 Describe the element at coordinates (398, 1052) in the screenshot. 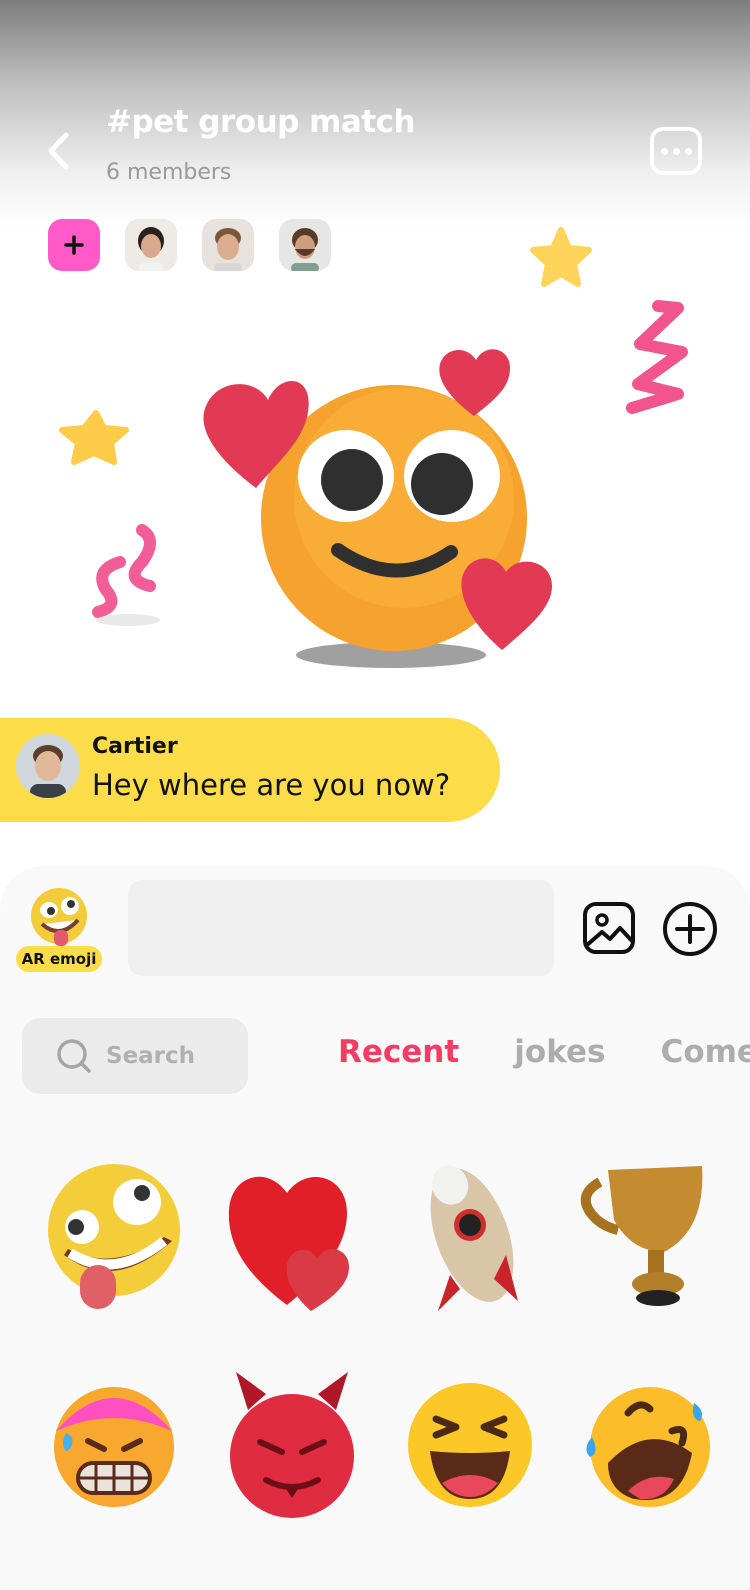

I see `tab-recent: Recent` at that location.